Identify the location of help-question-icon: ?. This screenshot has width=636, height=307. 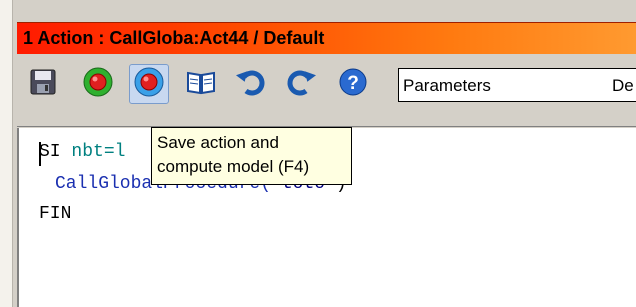
(353, 84).